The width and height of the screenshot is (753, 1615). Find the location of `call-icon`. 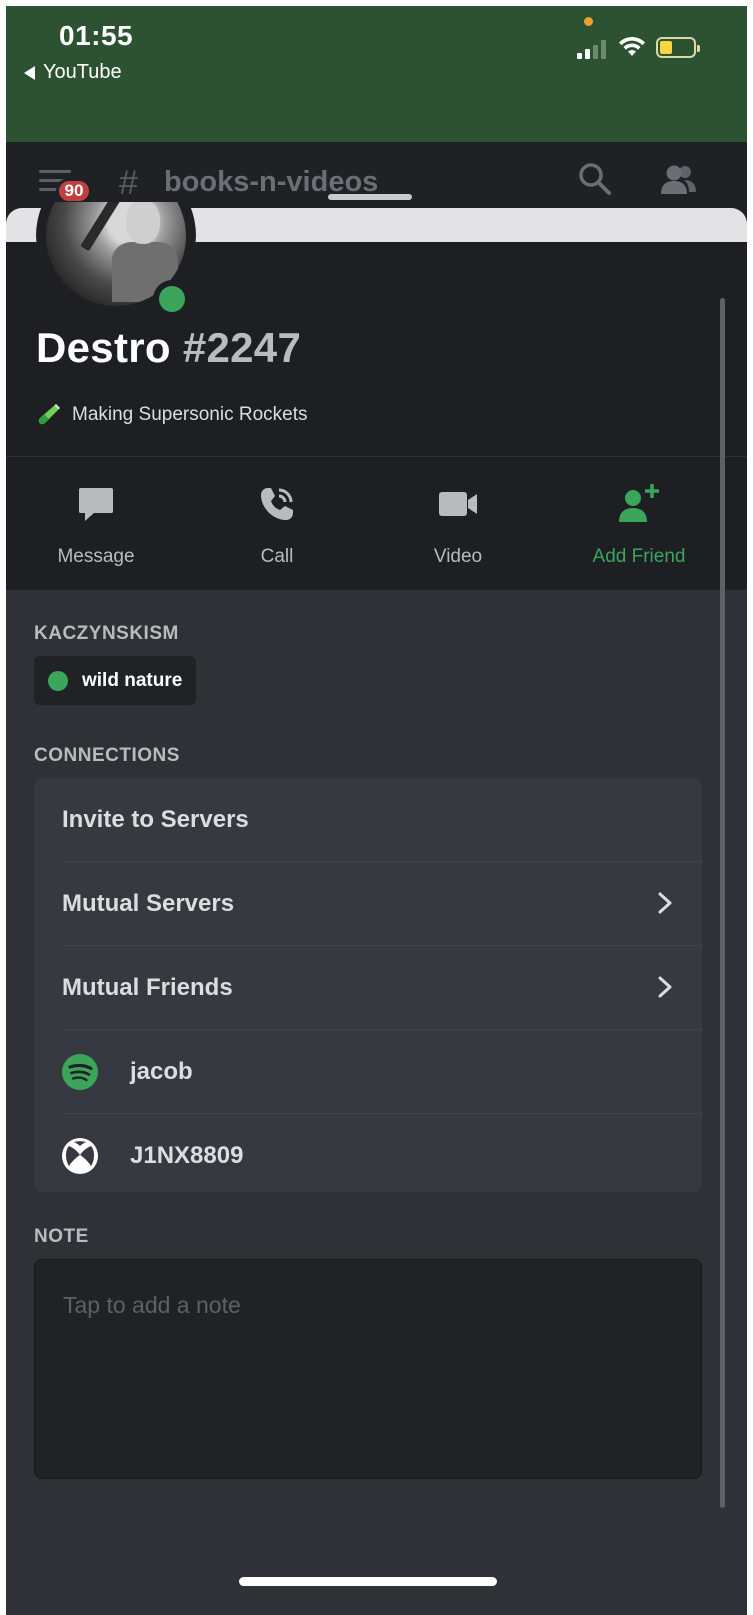

call-icon is located at coordinates (277, 504).